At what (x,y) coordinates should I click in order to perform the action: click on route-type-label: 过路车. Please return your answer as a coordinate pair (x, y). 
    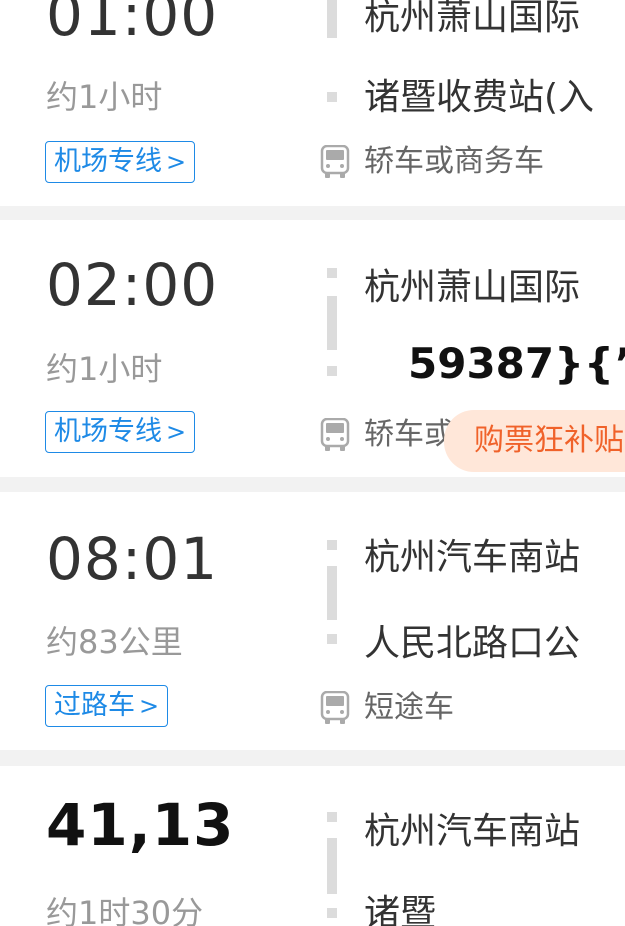
    Looking at the image, I should click on (94, 705).